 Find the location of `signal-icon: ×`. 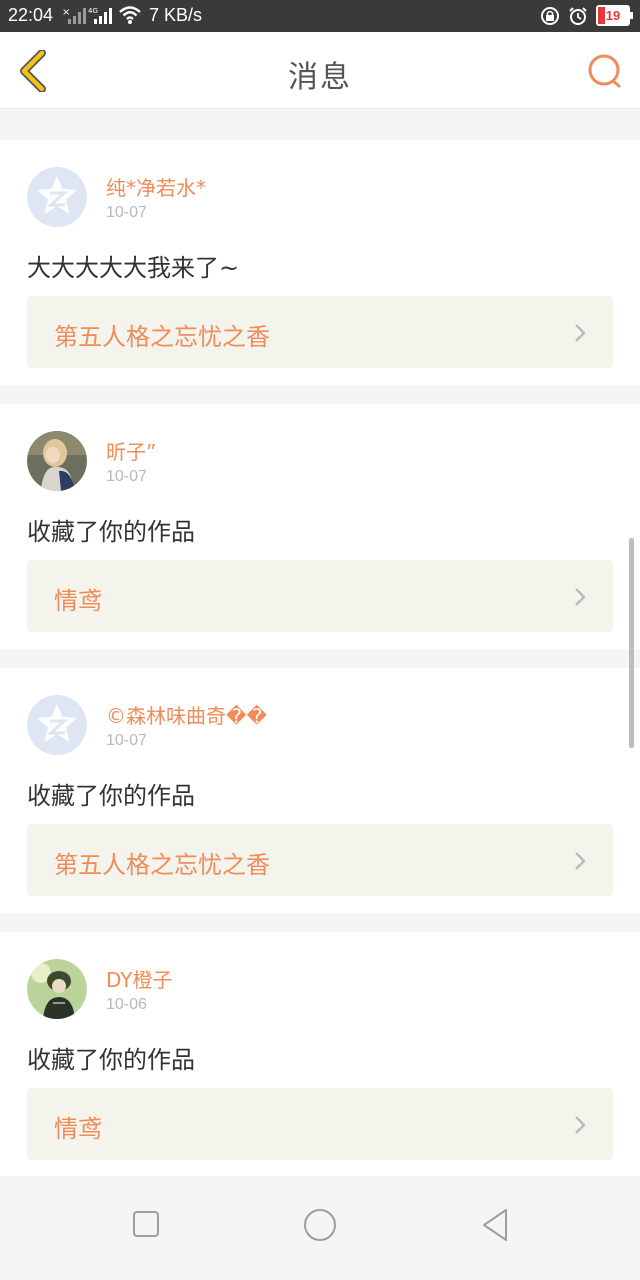

signal-icon: × is located at coordinates (74, 15).